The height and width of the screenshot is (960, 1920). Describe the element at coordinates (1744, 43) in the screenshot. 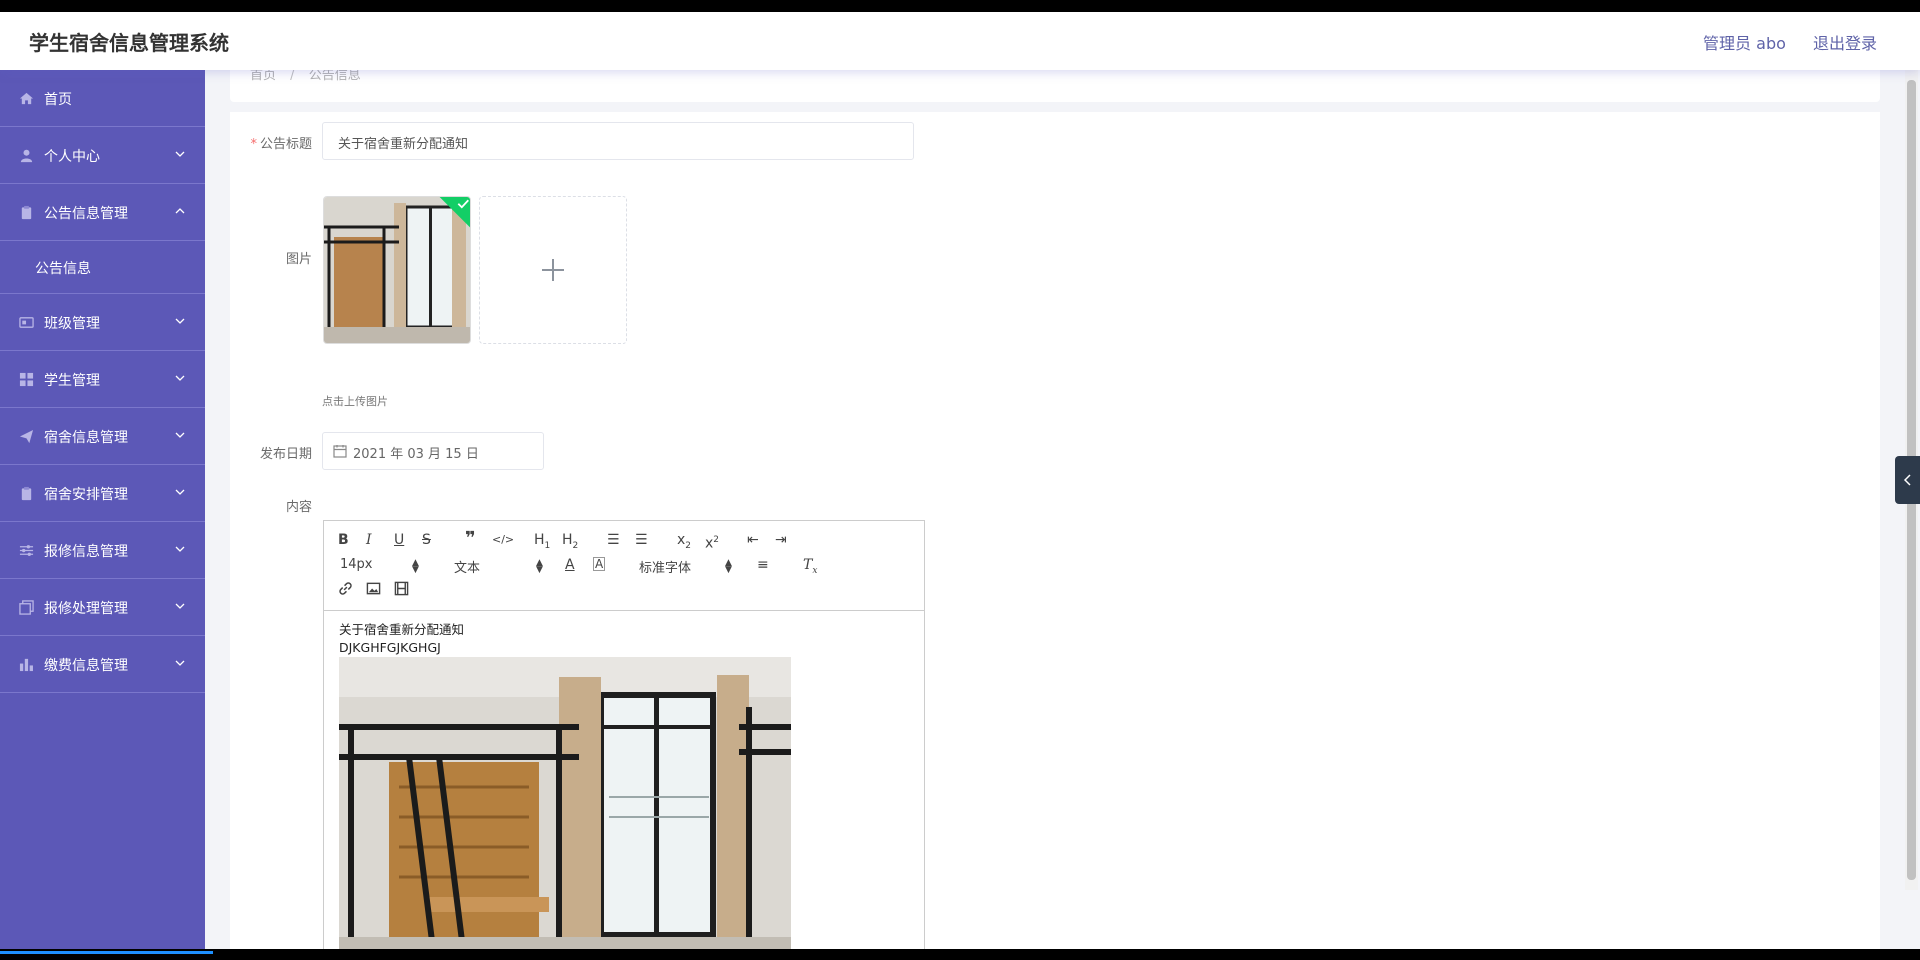

I see `current-user: 管理员 abo` at that location.